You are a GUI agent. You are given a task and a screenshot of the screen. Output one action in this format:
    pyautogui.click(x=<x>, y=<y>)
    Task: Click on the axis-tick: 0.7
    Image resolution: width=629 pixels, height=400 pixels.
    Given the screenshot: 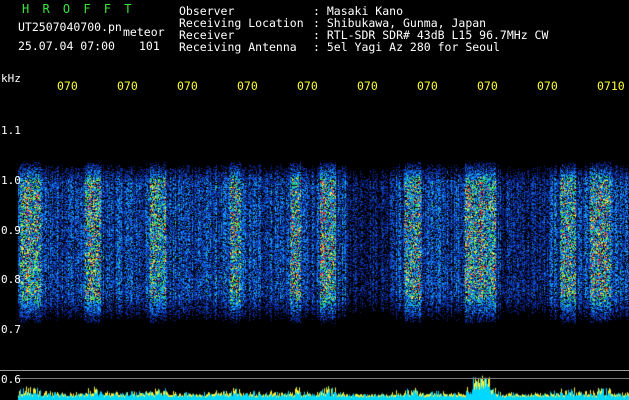 What is the action you would take?
    pyautogui.click(x=11, y=329)
    